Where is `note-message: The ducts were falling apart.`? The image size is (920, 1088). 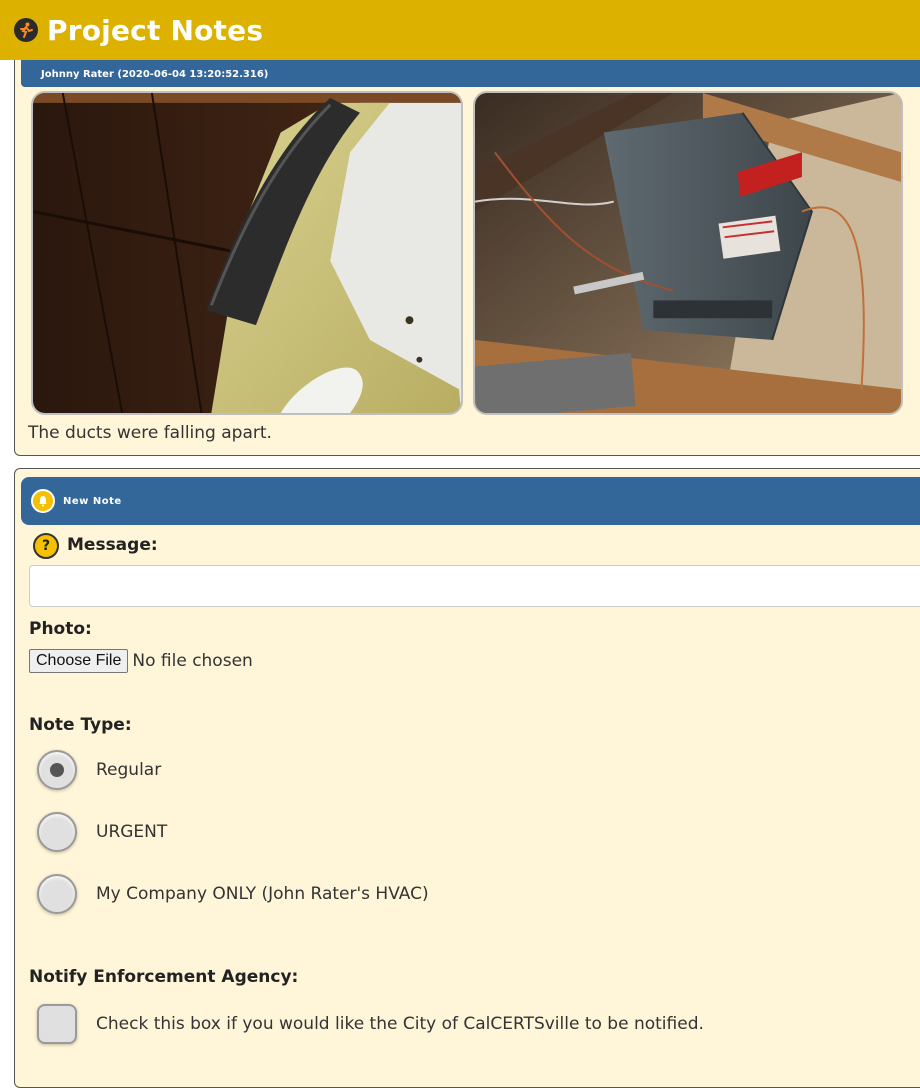
note-message: The ducts were falling apart. is located at coordinates (150, 433).